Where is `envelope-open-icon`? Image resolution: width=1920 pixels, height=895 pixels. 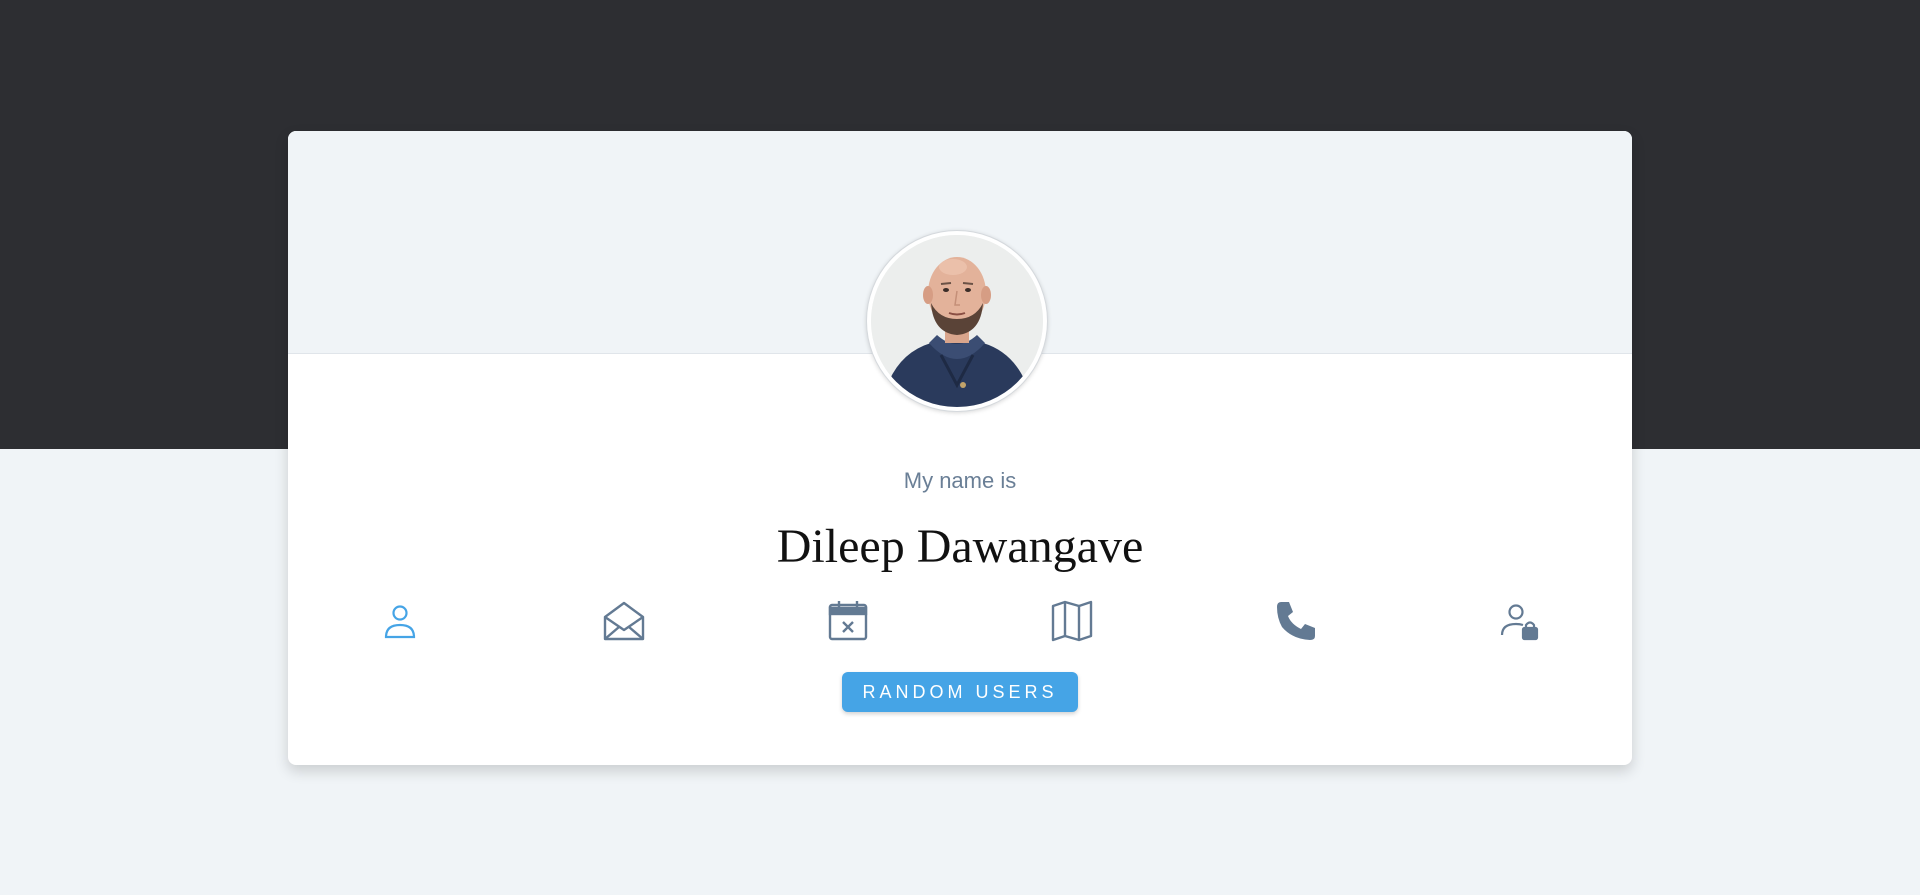
envelope-open-icon is located at coordinates (624, 621).